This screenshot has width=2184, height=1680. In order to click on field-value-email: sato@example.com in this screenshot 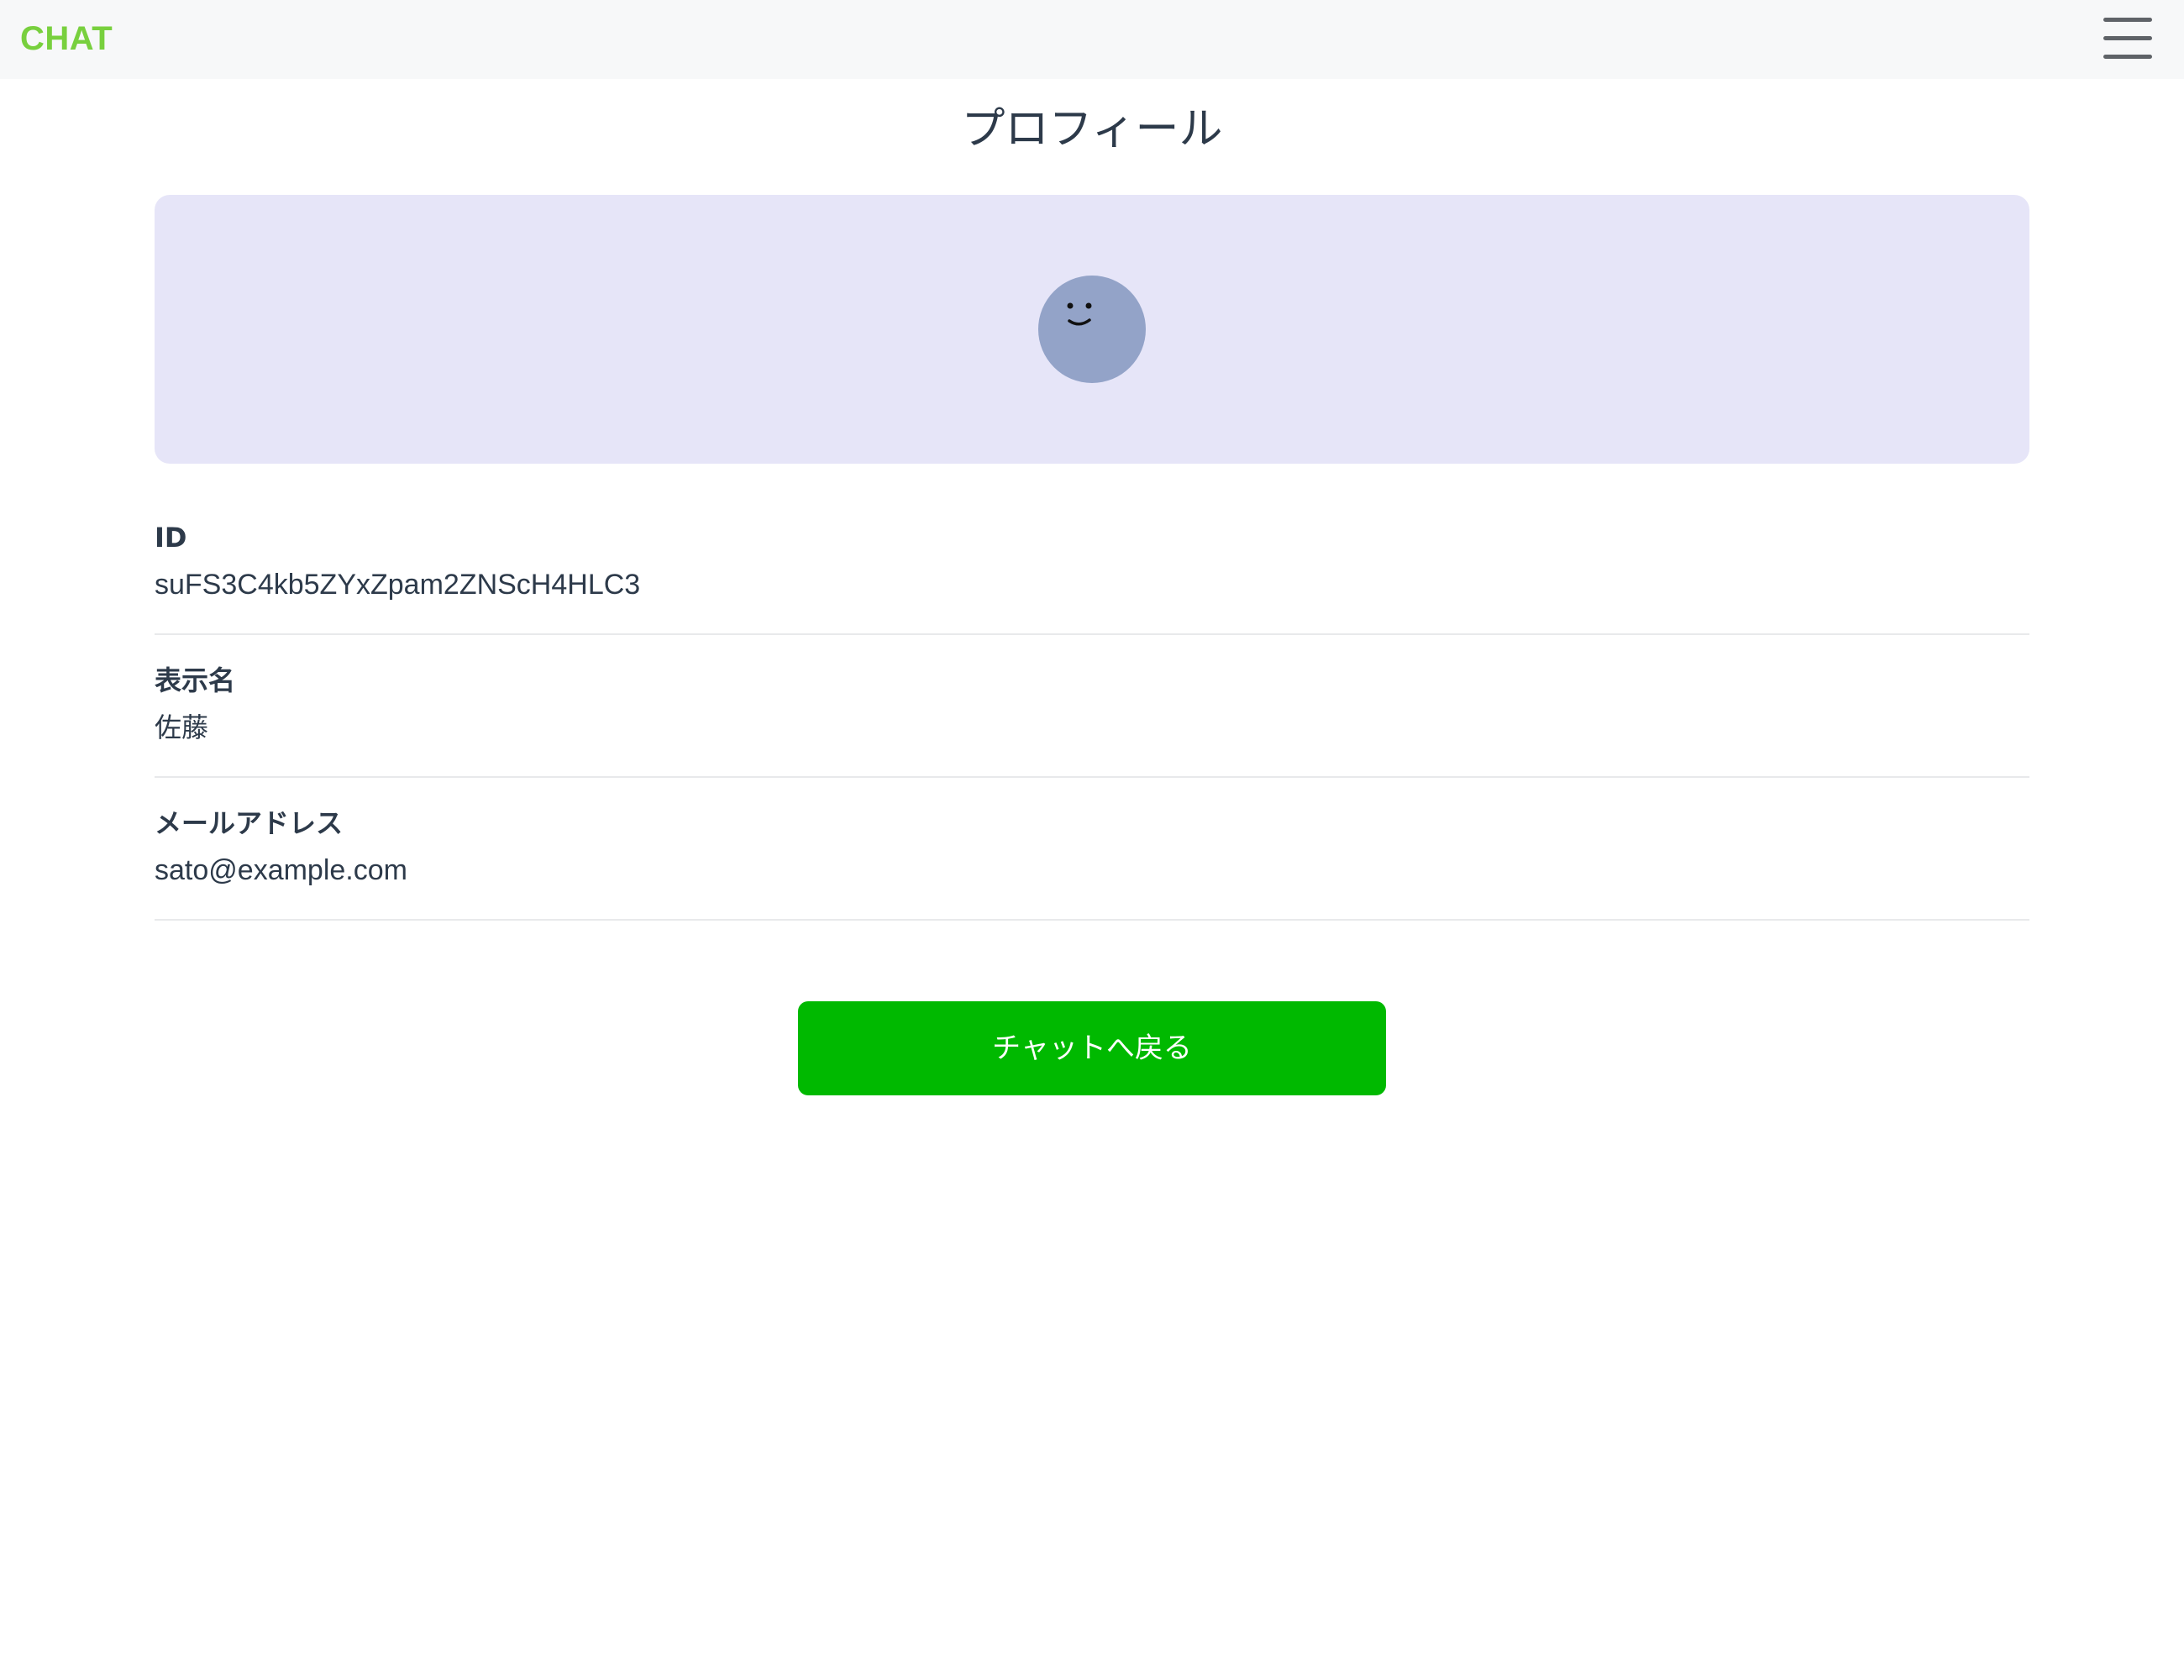, I will do `click(281, 870)`.